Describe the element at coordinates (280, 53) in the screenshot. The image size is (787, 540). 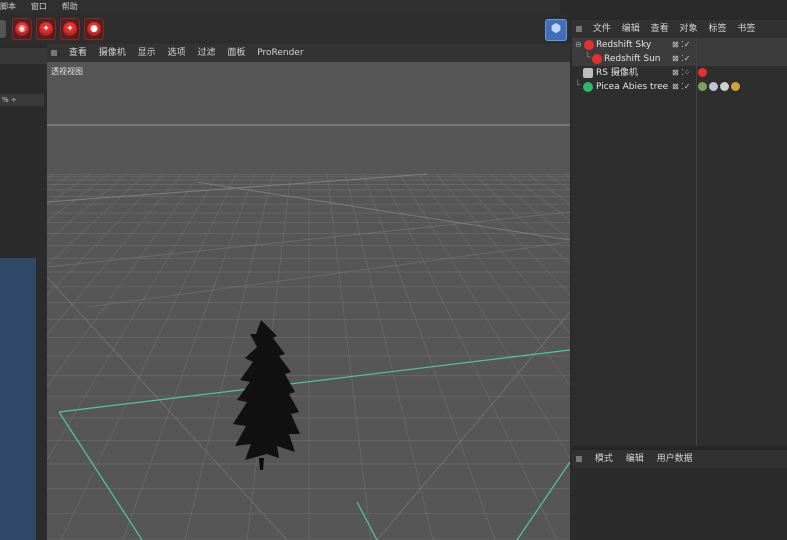
I see `viewport-menu-prorender: ProRender` at that location.